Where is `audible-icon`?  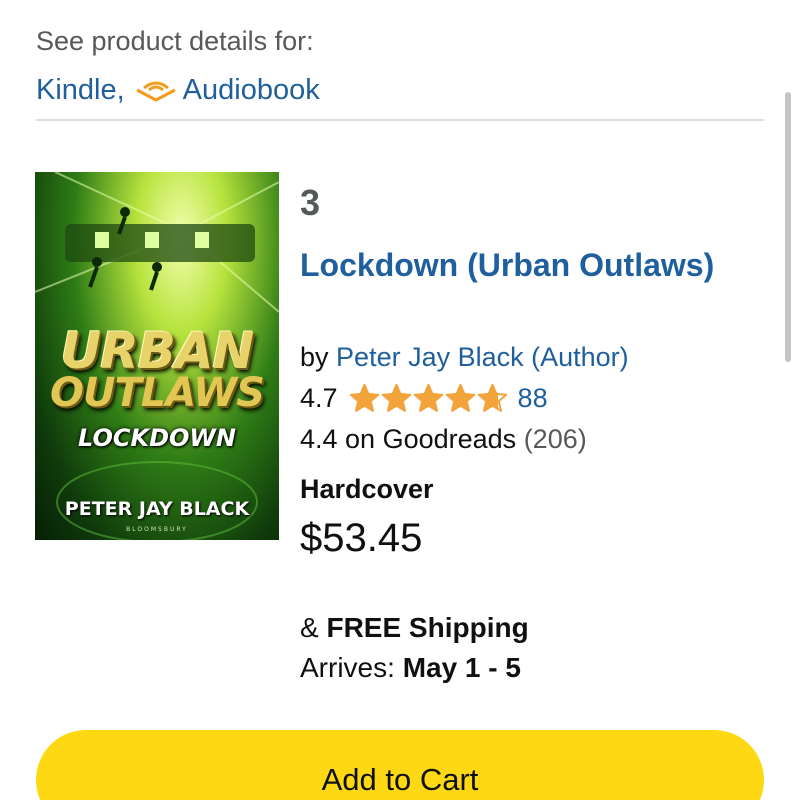 audible-icon is located at coordinates (156, 91).